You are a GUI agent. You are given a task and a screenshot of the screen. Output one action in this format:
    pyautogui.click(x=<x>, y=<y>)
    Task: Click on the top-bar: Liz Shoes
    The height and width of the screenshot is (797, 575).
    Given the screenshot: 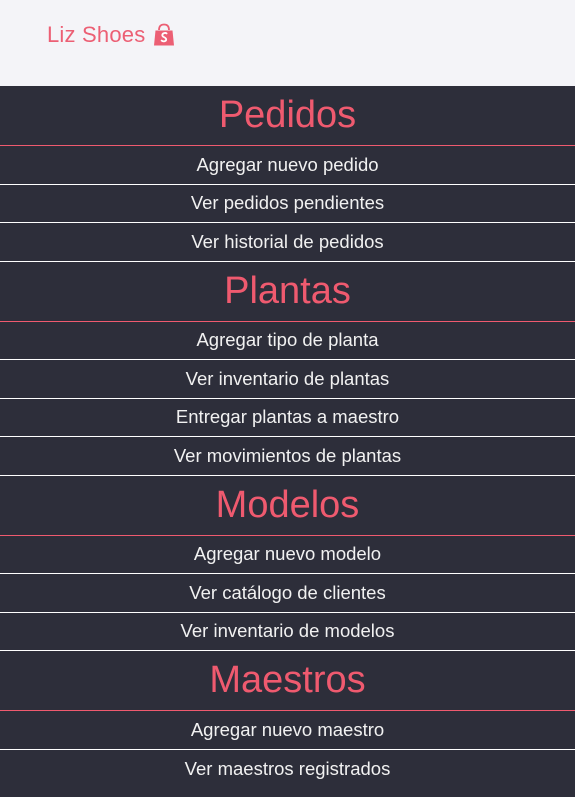 What is the action you would take?
    pyautogui.click(x=287, y=43)
    